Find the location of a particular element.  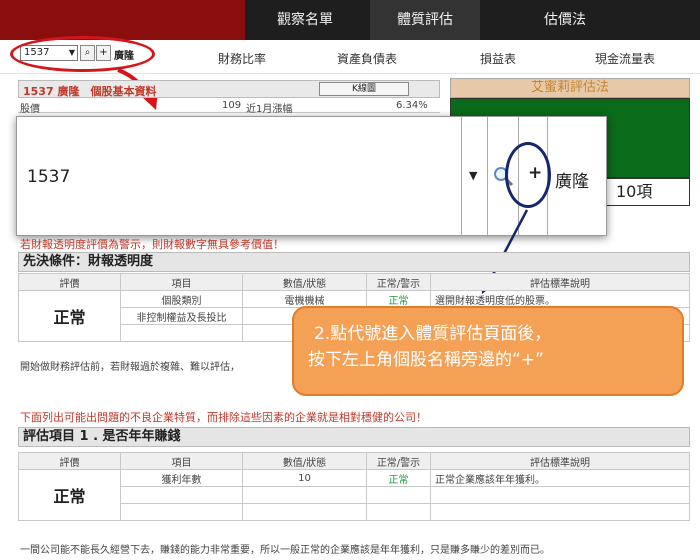

item-cell: 非控制權益及長投比 is located at coordinates (181, 316).